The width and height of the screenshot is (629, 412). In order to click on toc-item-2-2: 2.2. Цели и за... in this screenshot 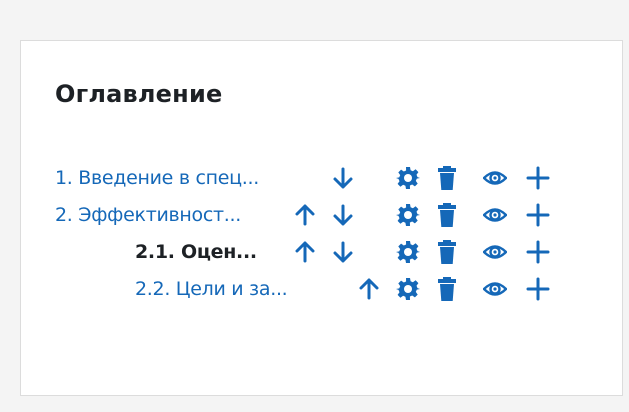, I will do `click(321, 288)`.